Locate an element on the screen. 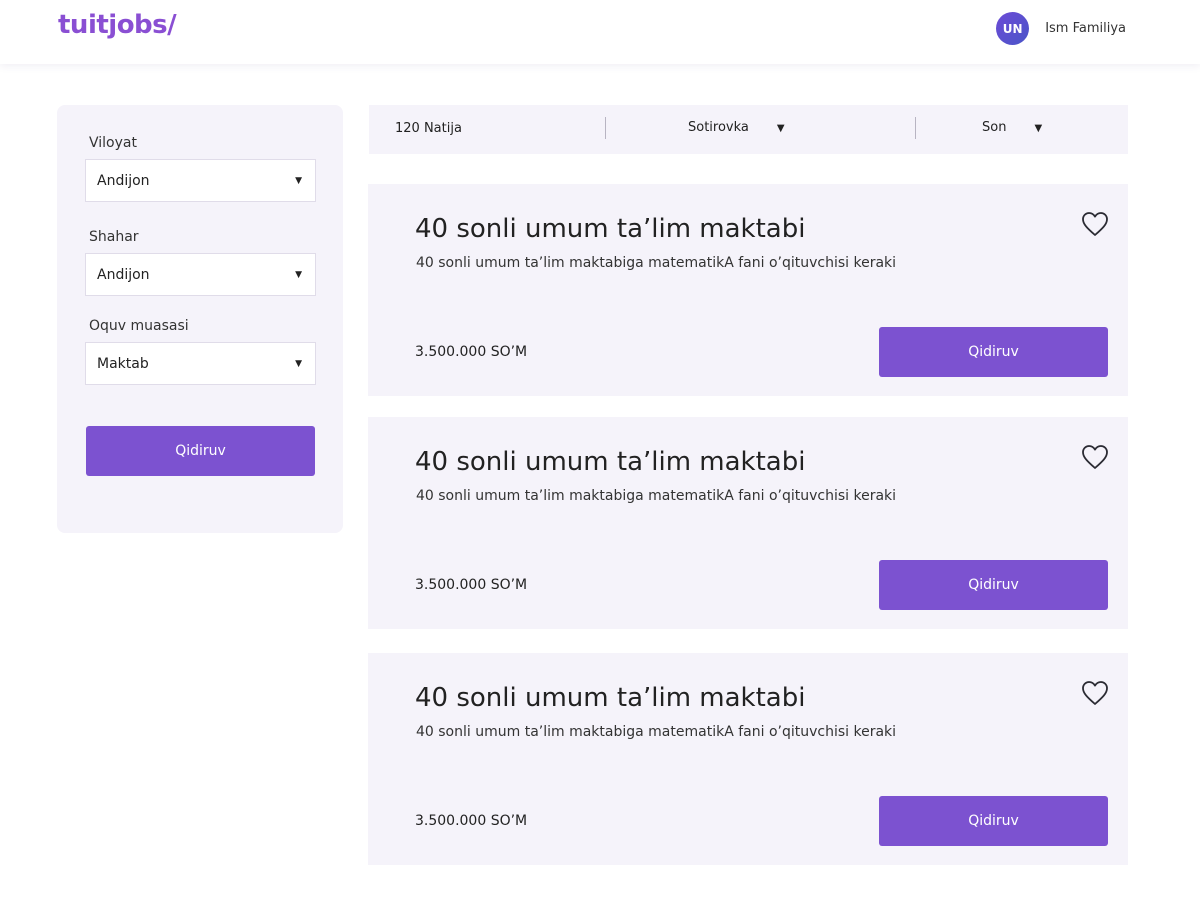 Image resolution: width=1200 pixels, height=900 pixels. avatar: UN is located at coordinates (1013, 28).